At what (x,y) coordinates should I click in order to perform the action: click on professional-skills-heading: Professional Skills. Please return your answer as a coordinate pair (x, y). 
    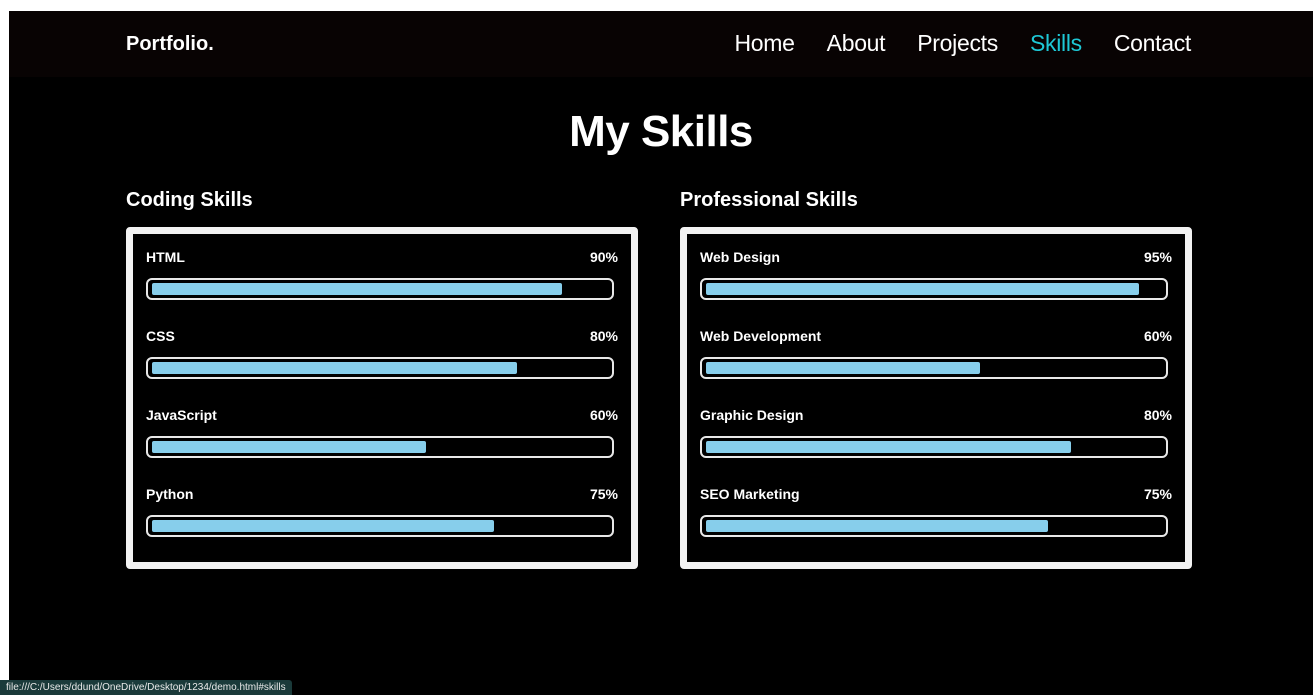
    Looking at the image, I should click on (936, 200).